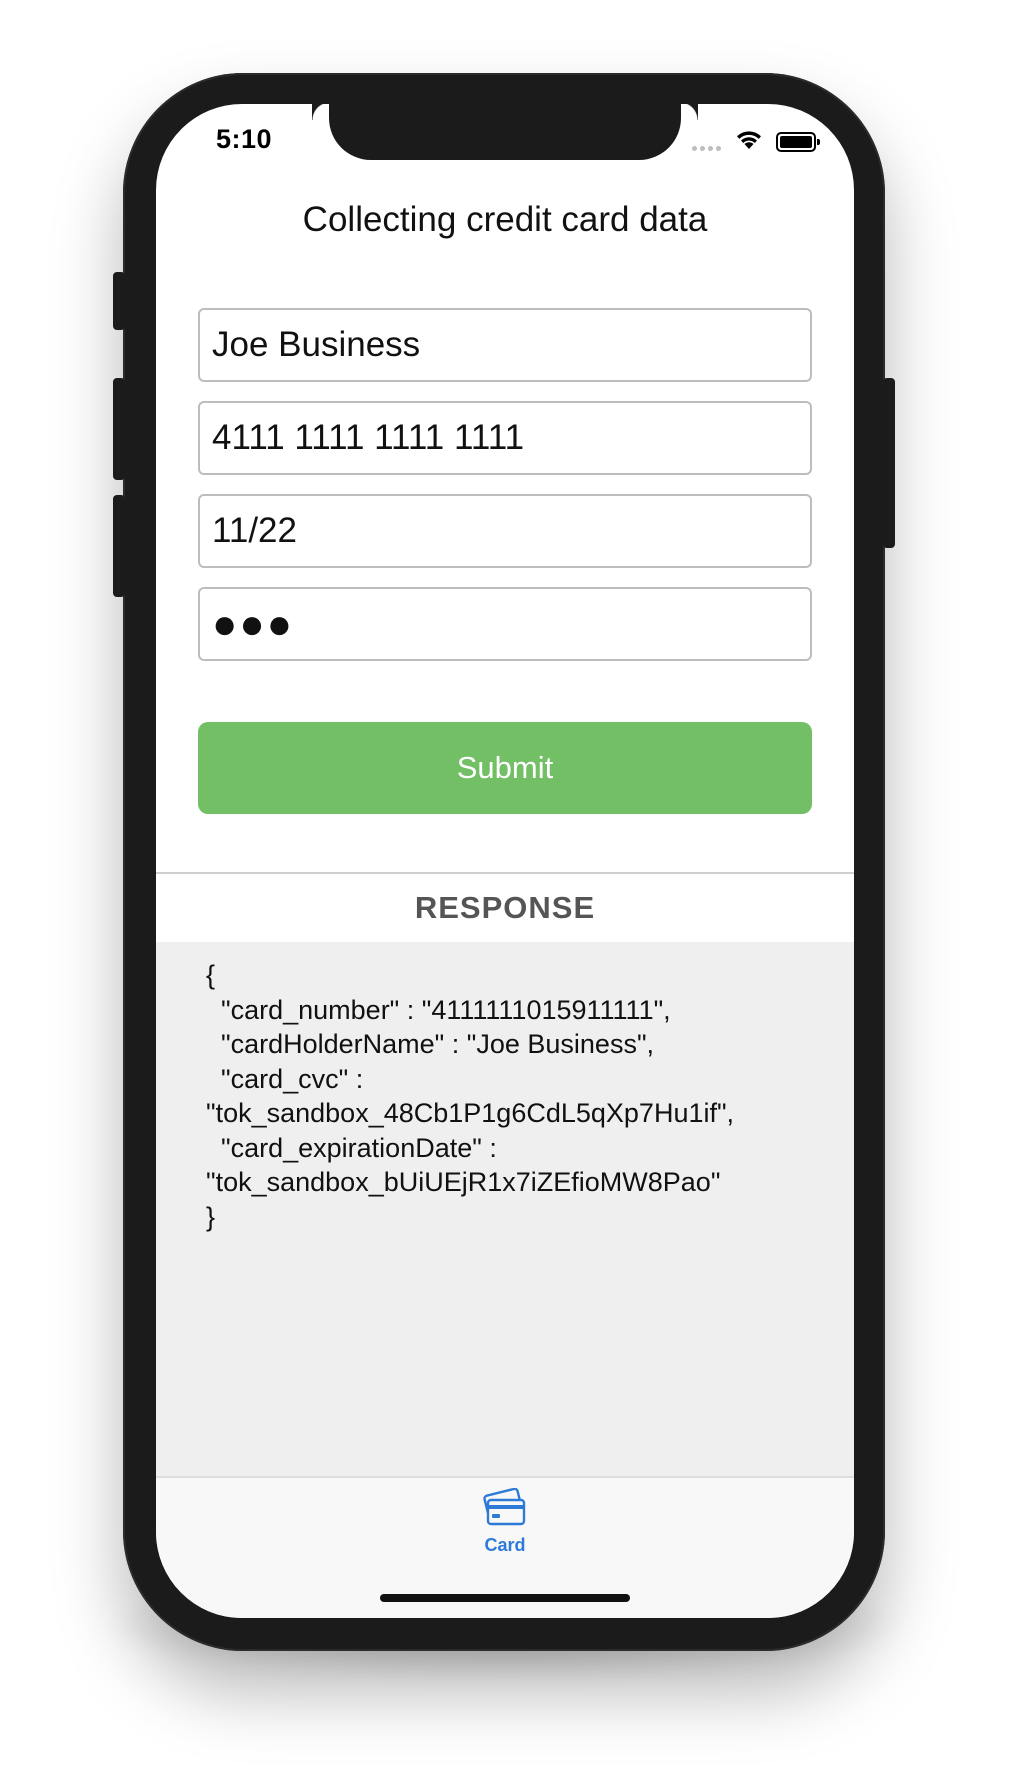  I want to click on cardholder-name-field, so click(505, 345).